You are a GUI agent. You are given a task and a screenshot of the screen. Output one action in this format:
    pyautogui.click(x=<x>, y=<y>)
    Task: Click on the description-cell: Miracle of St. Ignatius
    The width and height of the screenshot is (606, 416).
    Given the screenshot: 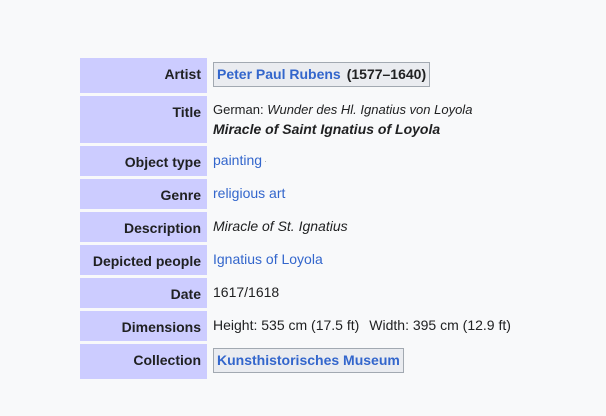 What is the action you would take?
    pyautogui.click(x=359, y=227)
    